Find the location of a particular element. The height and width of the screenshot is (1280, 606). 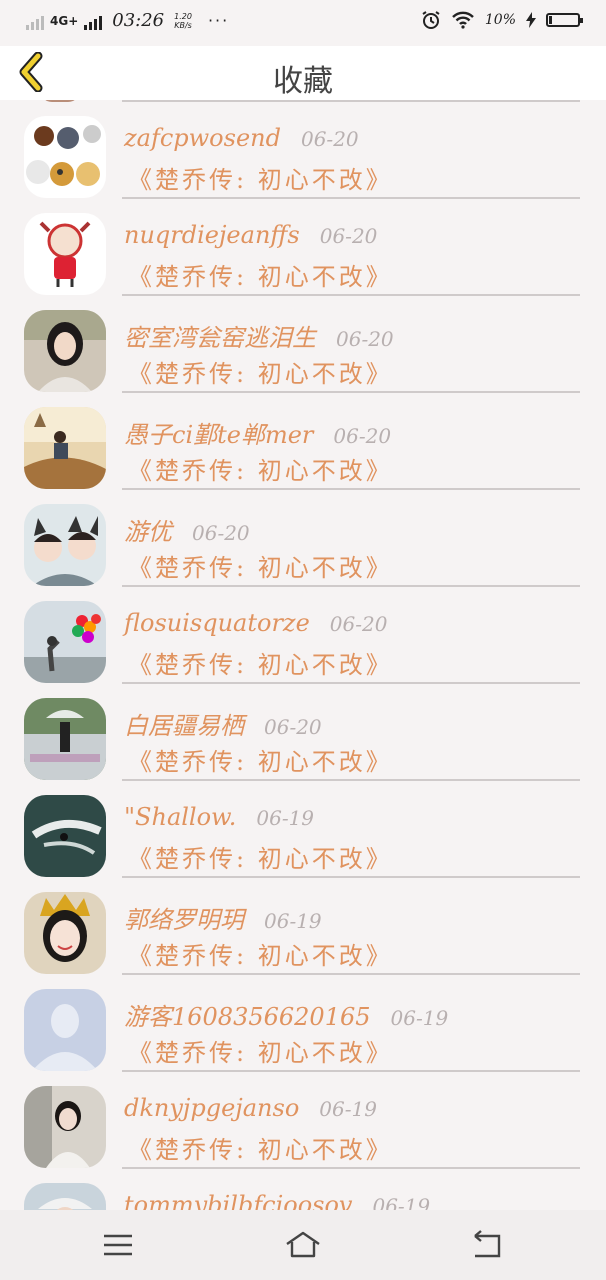

speed-unit: KB/s is located at coordinates (183, 25).